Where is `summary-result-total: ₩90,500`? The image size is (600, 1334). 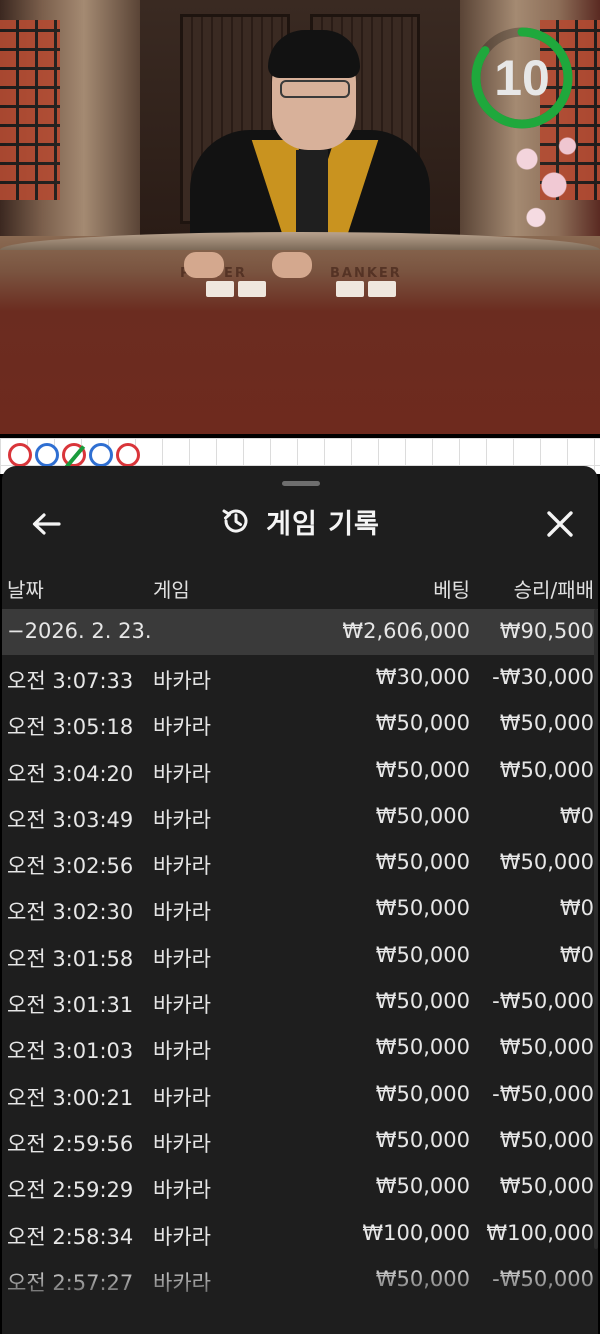
summary-result-total: ₩90,500 is located at coordinates (546, 631).